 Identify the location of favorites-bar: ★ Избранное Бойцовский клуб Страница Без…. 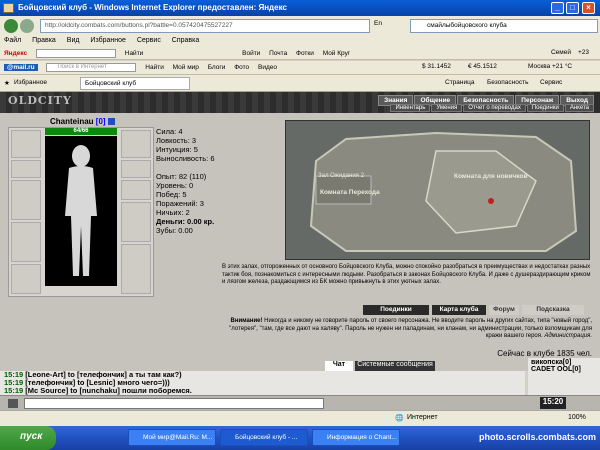
(300, 83).